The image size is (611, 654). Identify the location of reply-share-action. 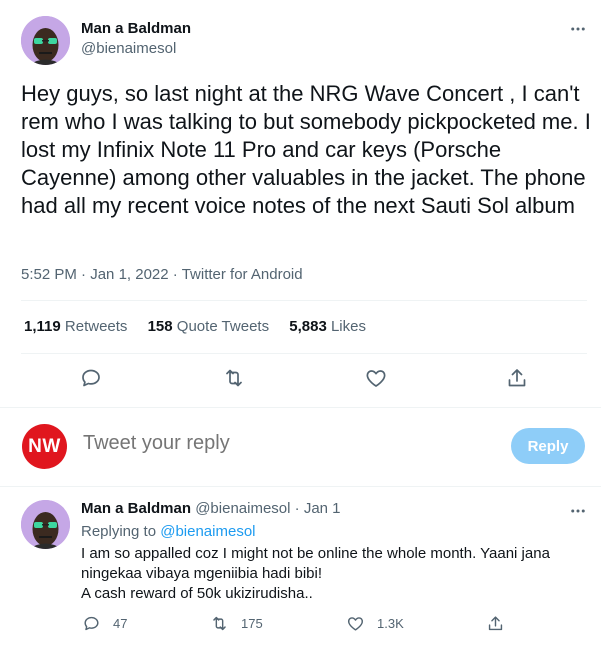
(495, 623).